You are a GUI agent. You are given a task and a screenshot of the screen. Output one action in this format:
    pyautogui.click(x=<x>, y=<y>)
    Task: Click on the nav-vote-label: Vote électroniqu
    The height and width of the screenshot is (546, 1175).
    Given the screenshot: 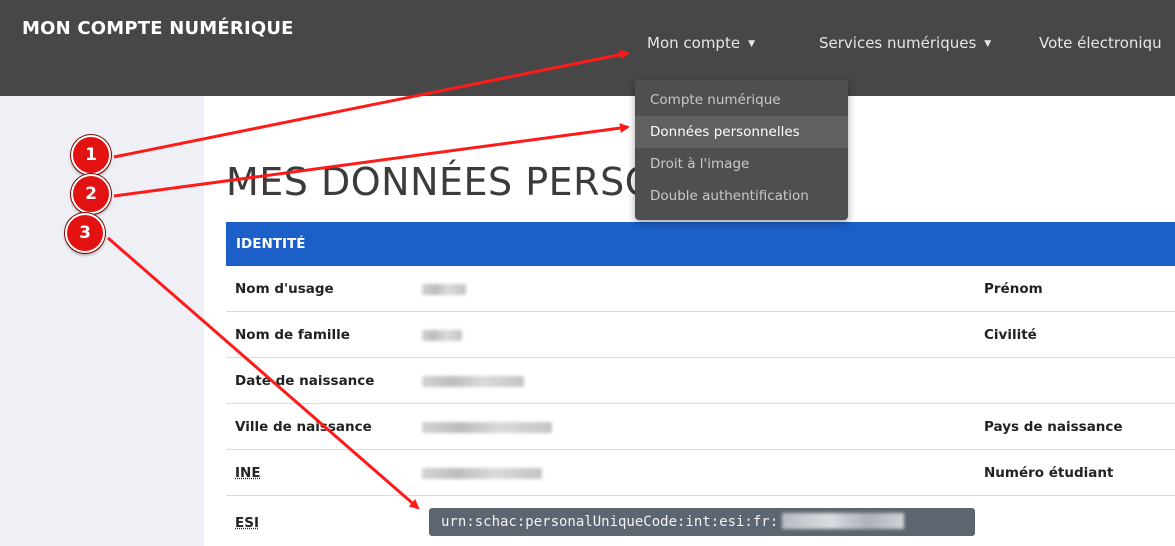 What is the action you would take?
    pyautogui.click(x=1100, y=43)
    